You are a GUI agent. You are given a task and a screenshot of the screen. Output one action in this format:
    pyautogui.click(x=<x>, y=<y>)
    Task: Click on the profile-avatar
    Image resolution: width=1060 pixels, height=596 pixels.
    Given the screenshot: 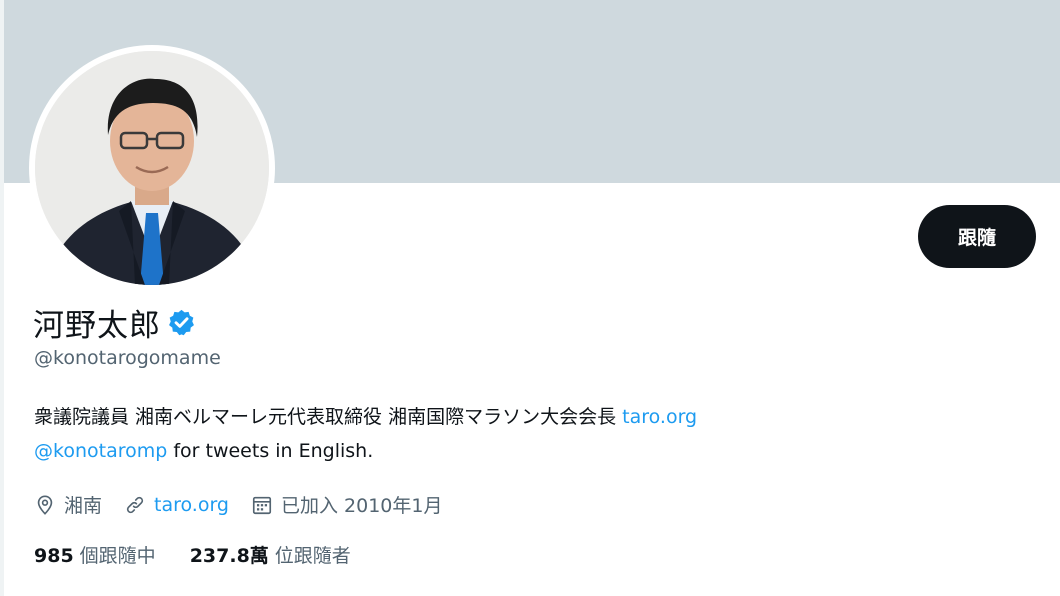 What is the action you would take?
    pyautogui.click(x=152, y=168)
    